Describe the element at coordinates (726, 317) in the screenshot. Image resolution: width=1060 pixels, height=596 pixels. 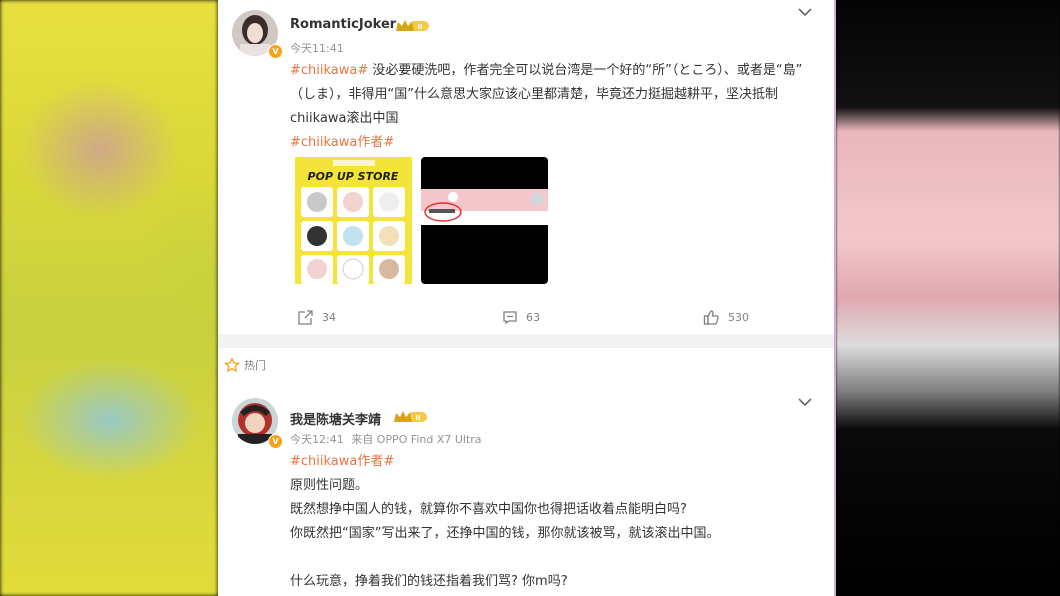
I see `like-button: 530` at that location.